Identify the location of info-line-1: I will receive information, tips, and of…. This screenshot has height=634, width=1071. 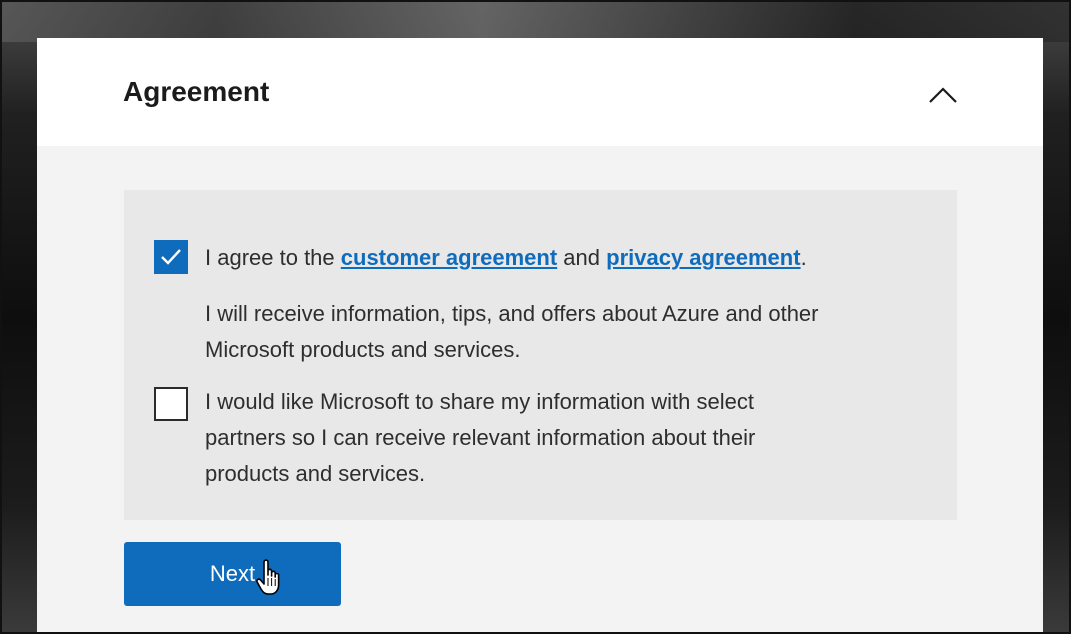
(512, 313).